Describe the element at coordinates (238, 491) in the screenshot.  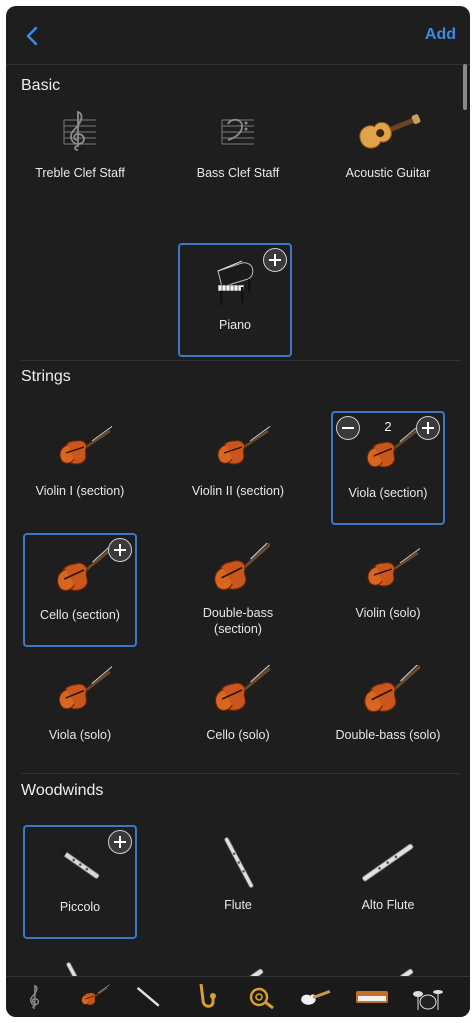
I see `instrument-label: Violin II (section)` at that location.